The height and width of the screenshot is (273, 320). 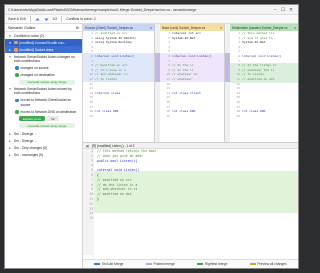 I want to click on subitem-label: moved to Network.ClientSocket on source, so click(x=46, y=102).